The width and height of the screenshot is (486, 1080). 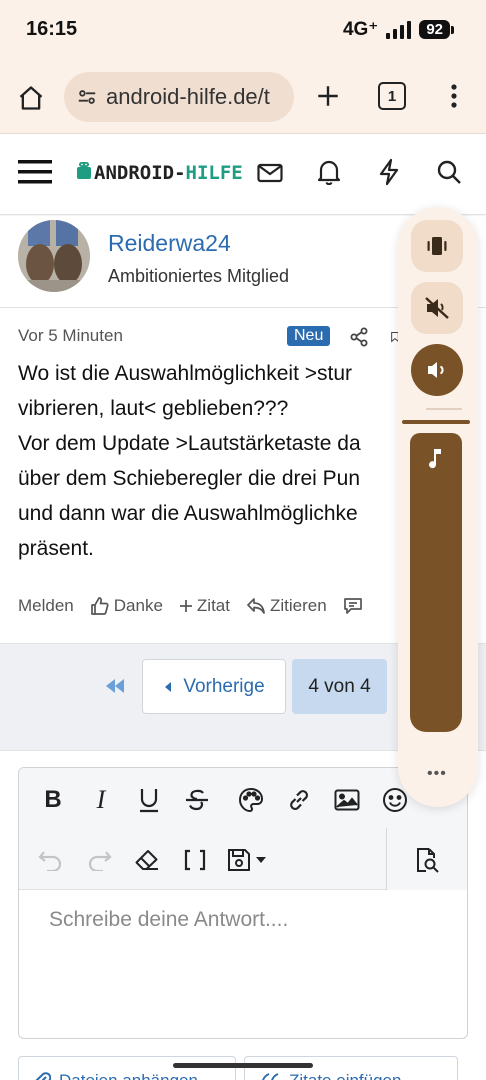 I want to click on battery-icon: 92, so click(x=436, y=29).